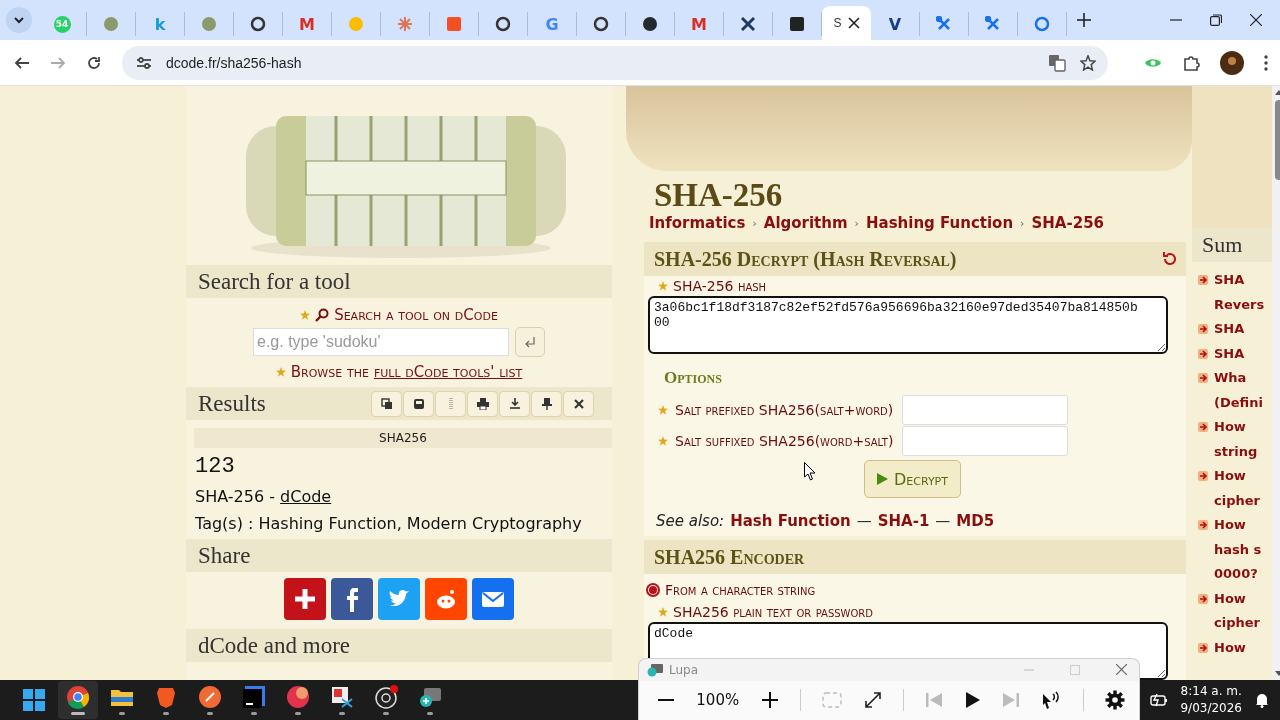  Describe the element at coordinates (514, 403) in the screenshot. I see `download-button` at that location.